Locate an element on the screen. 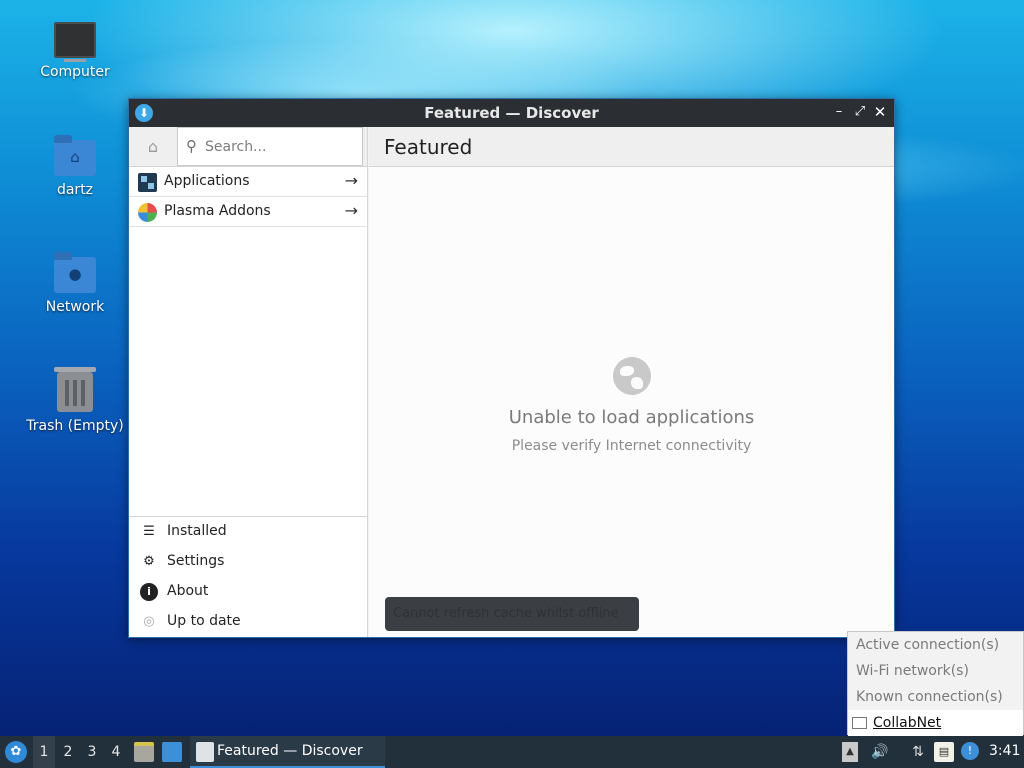 The image size is (1024, 768). search-field: ⚲ is located at coordinates (270, 146).